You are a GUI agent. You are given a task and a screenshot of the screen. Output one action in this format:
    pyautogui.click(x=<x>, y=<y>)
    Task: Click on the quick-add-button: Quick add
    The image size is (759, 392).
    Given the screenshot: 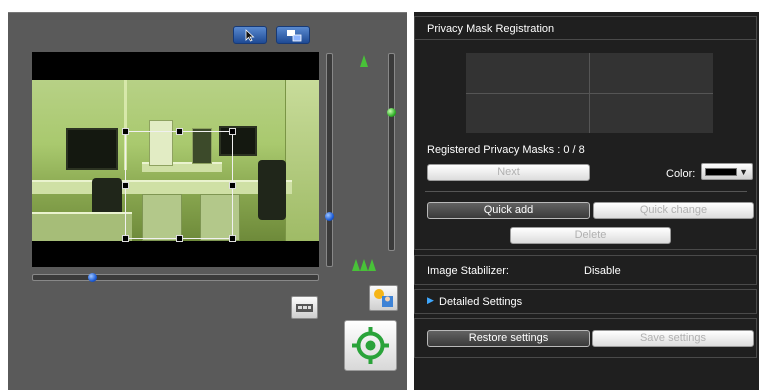 What is the action you would take?
    pyautogui.click(x=508, y=210)
    